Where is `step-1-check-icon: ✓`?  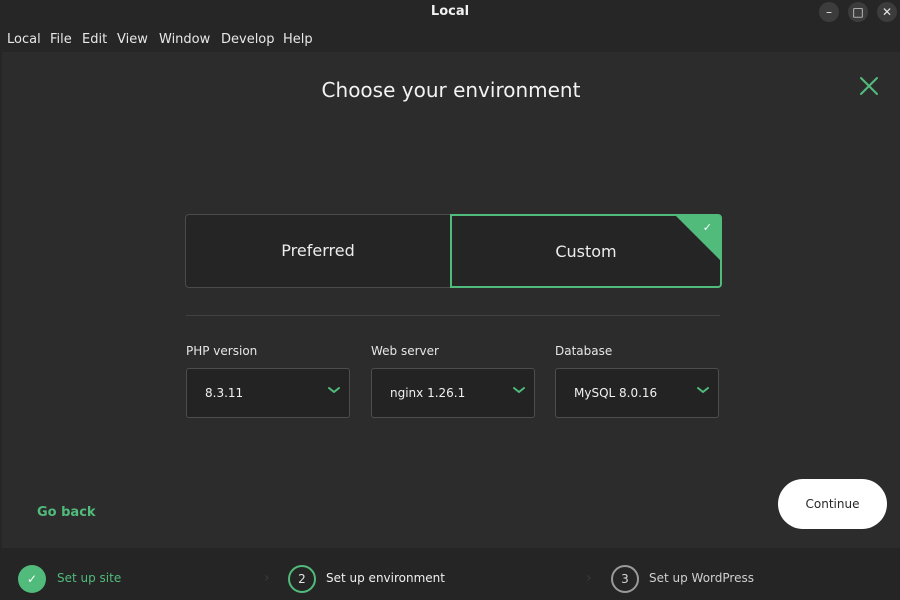 step-1-check-icon: ✓ is located at coordinates (32, 579).